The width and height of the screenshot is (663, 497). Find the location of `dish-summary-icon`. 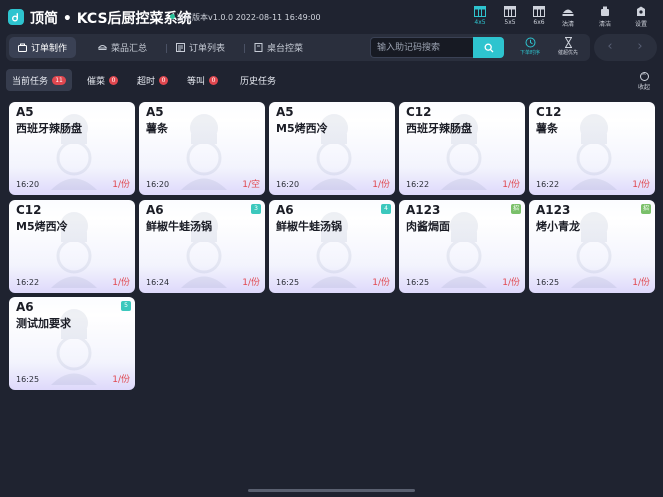

dish-summary-icon is located at coordinates (102, 47).